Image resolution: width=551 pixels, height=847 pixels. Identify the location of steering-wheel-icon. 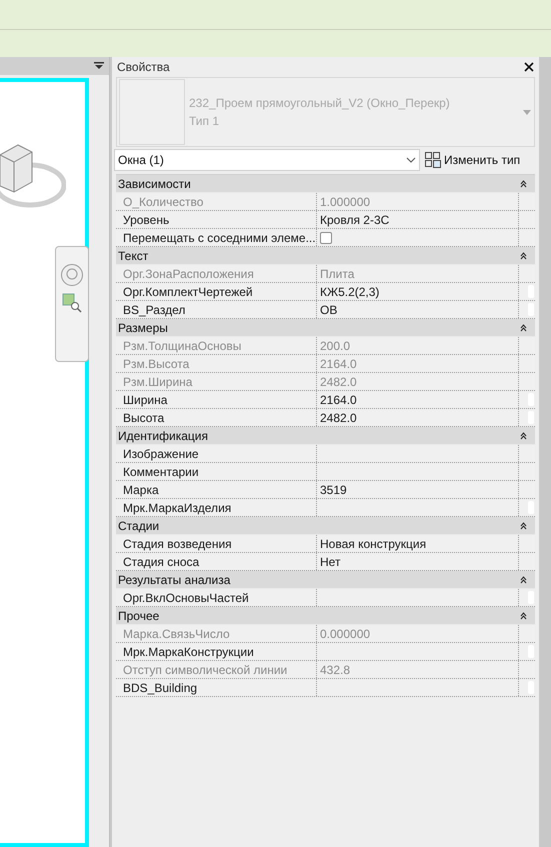
(72, 275).